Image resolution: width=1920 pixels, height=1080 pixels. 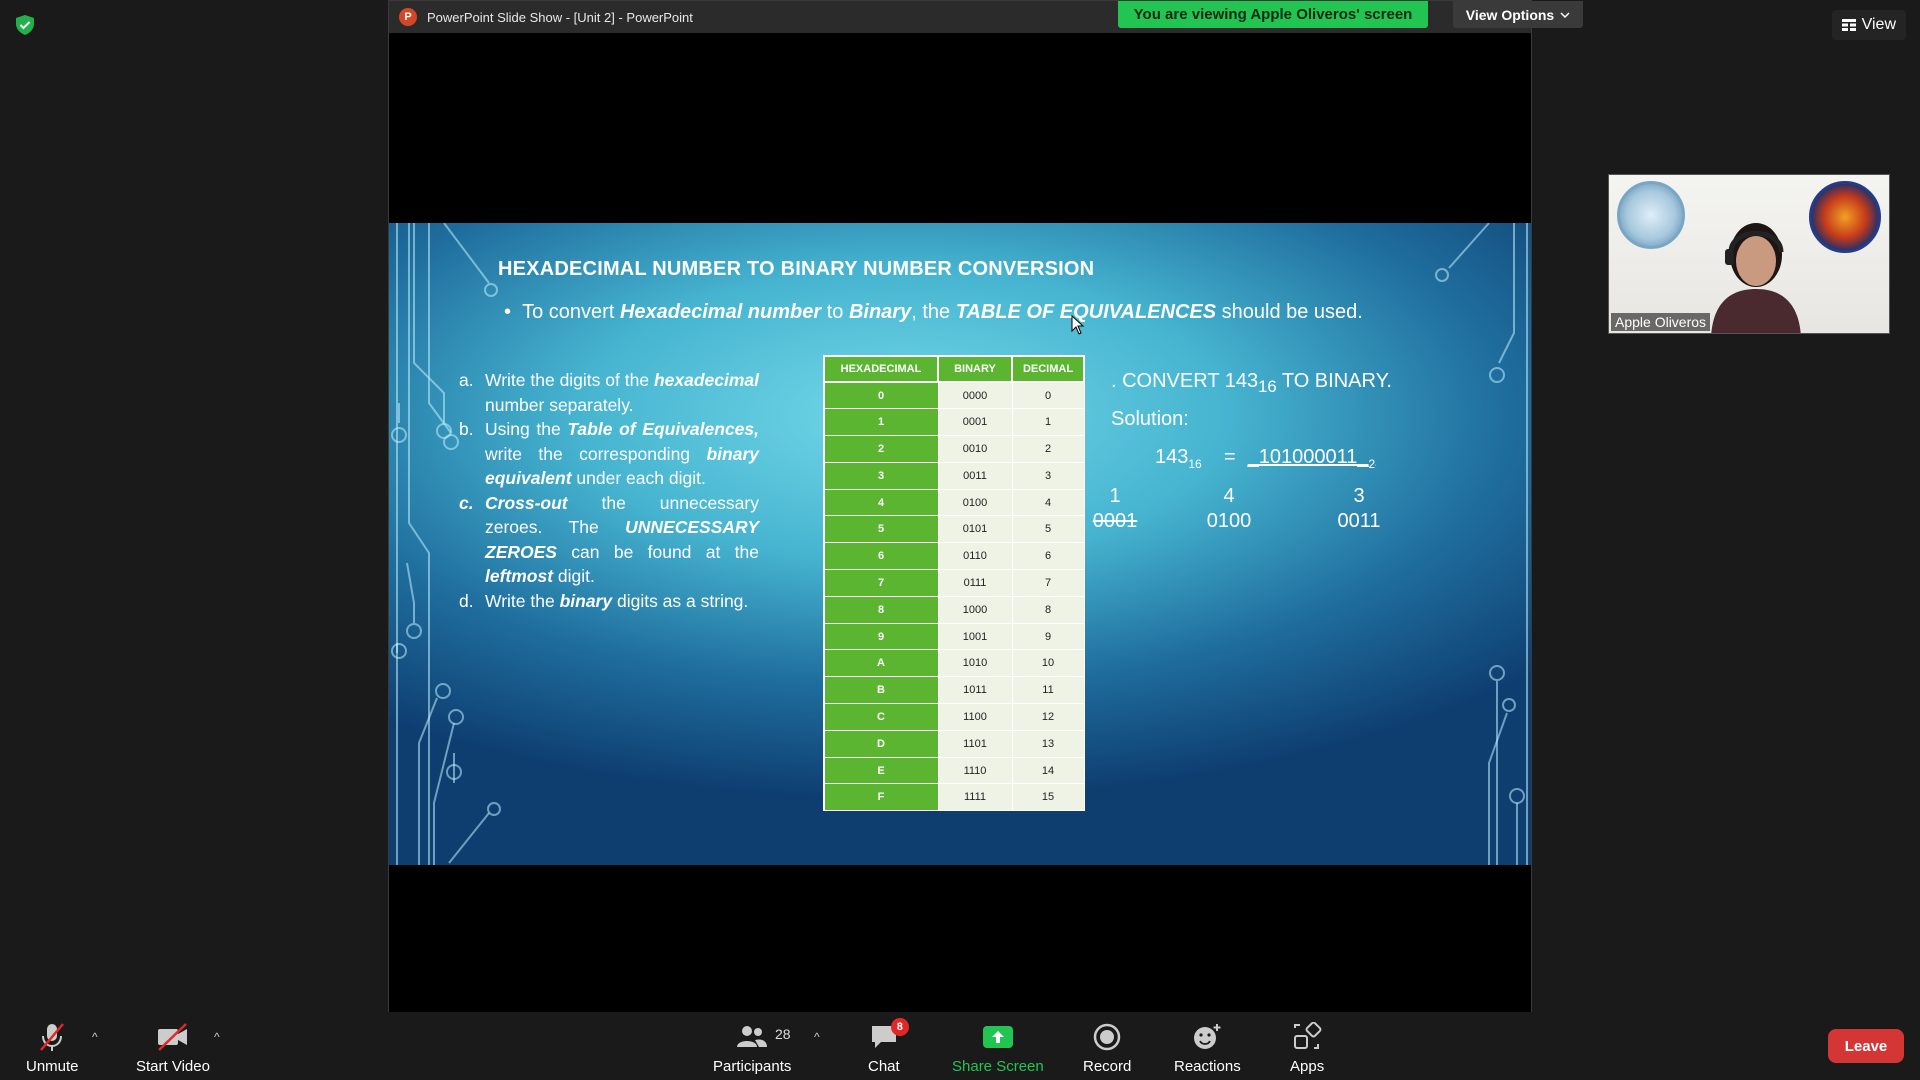 I want to click on hex-cell: 1, so click(x=881, y=422).